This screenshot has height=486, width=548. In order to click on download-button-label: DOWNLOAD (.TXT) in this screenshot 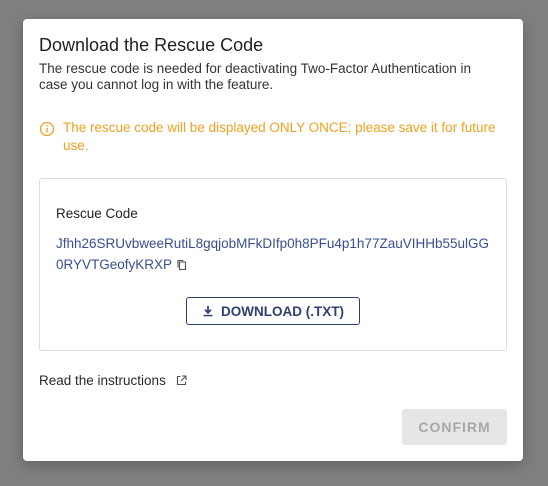, I will do `click(282, 311)`.